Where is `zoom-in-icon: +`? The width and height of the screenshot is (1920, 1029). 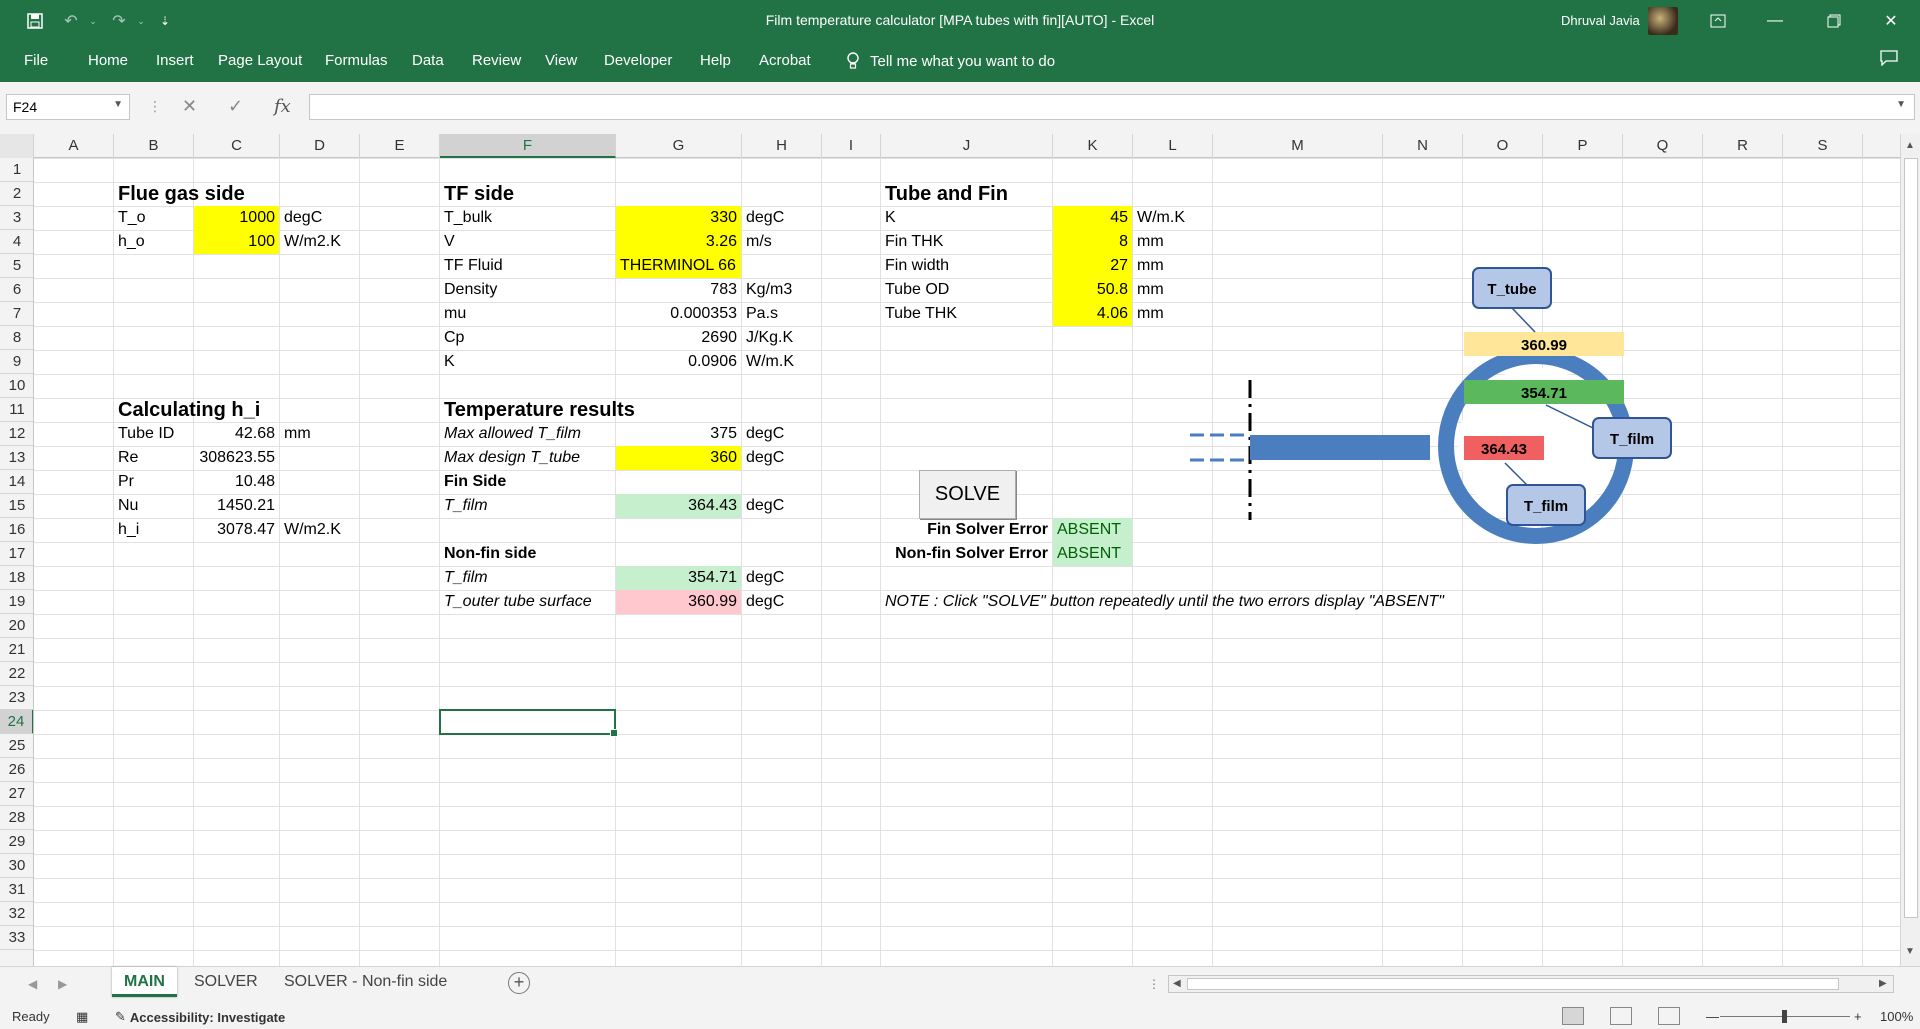 zoom-in-icon: + is located at coordinates (1858, 1016).